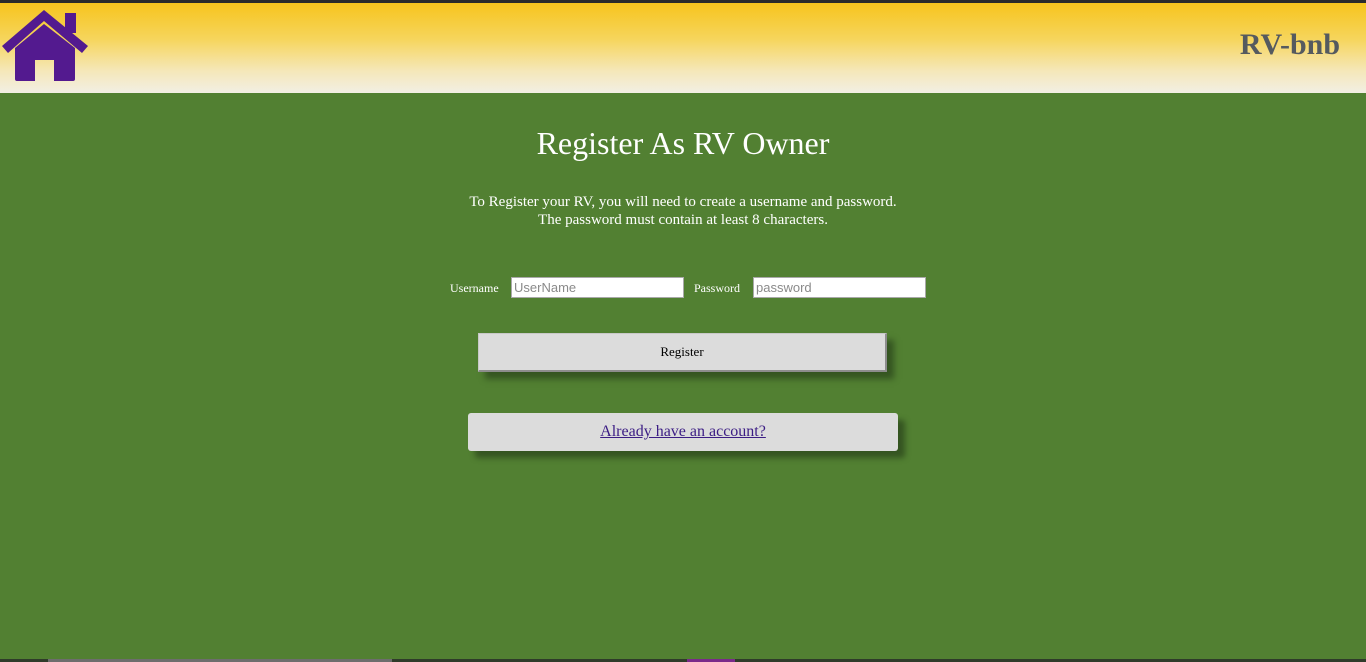  What do you see at coordinates (683, 143) in the screenshot?
I see `page-title: Register As RV Owner` at bounding box center [683, 143].